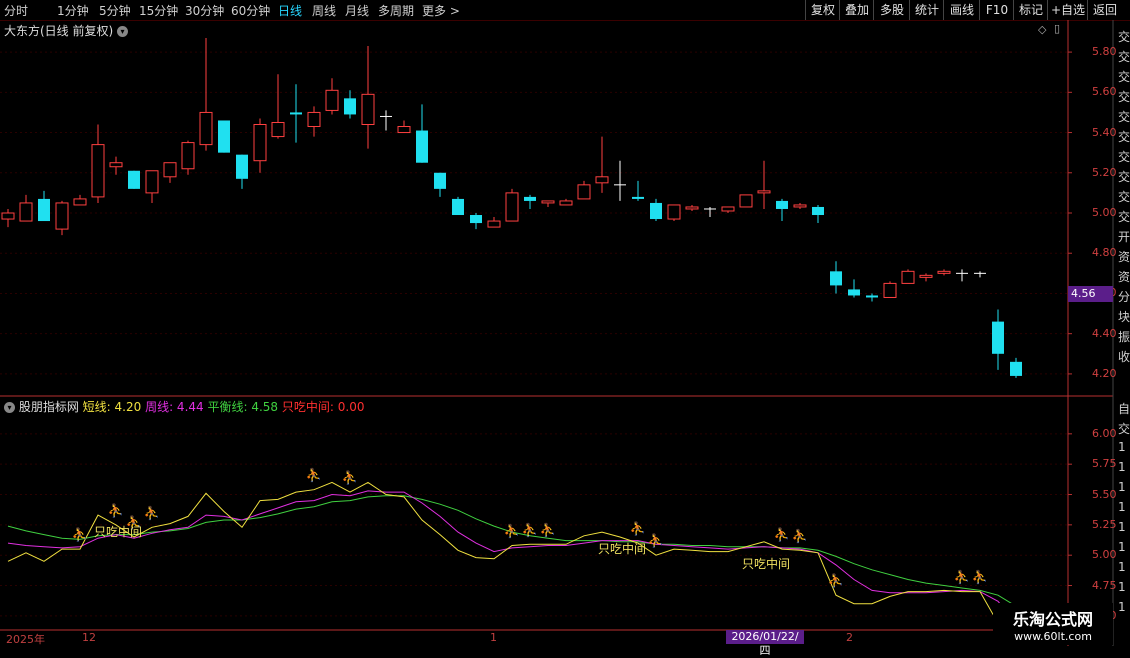 This screenshot has width=1130, height=658. Describe the element at coordinates (1104, 212) in the screenshot. I see `main-y-tick-label: 5.00` at that location.